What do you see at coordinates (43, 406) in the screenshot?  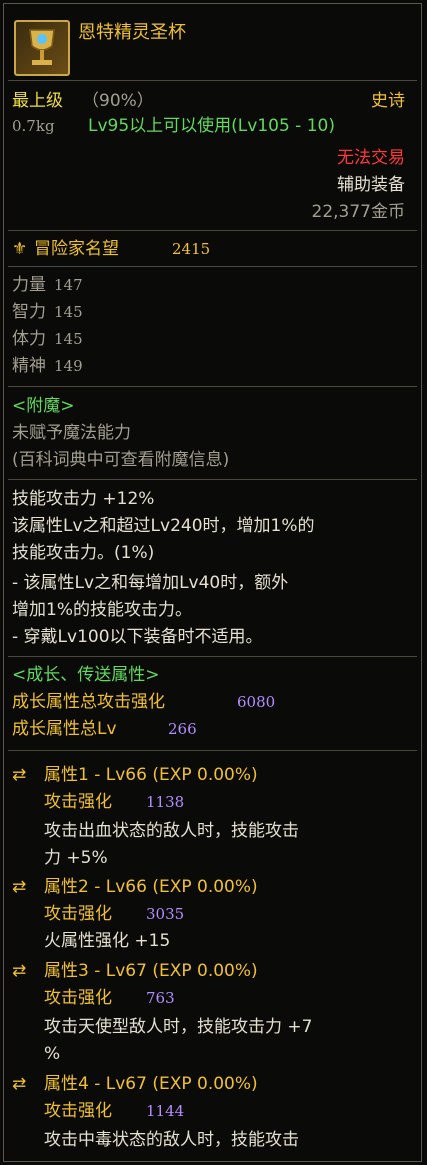 I see `enchant-header: <附魔>` at bounding box center [43, 406].